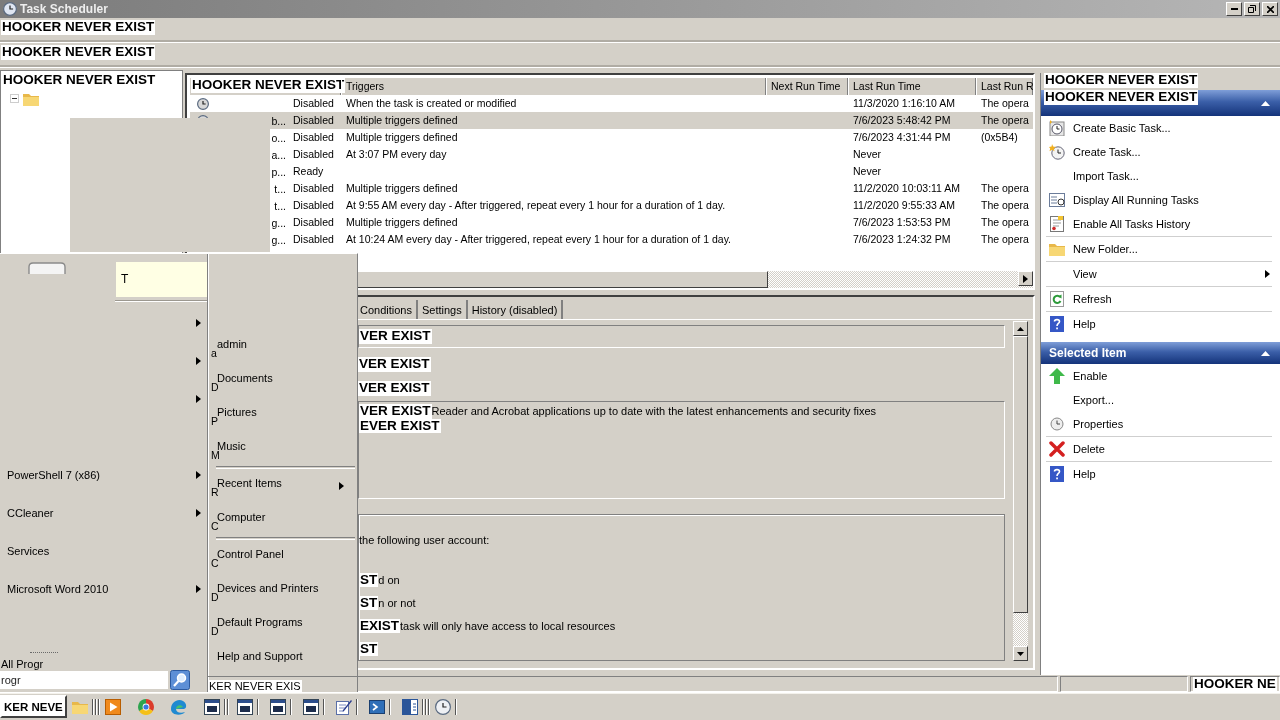 The width and height of the screenshot is (1280, 720). What do you see at coordinates (282, 591) in the screenshot?
I see `place-item: D Devices and Printers` at bounding box center [282, 591].